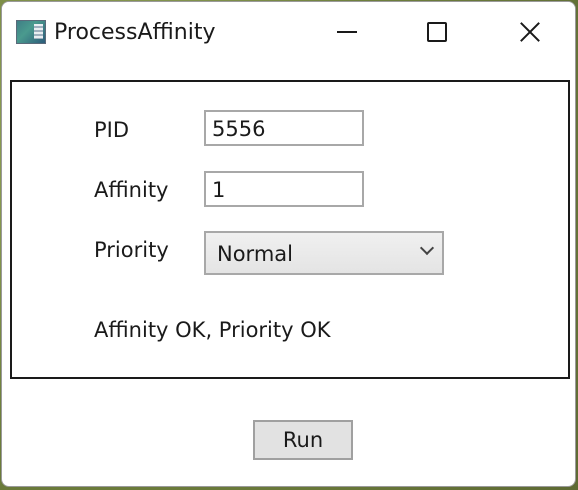 This screenshot has width=578, height=490. What do you see at coordinates (288, 32) in the screenshot?
I see `title-bar: ProcessAffinity` at bounding box center [288, 32].